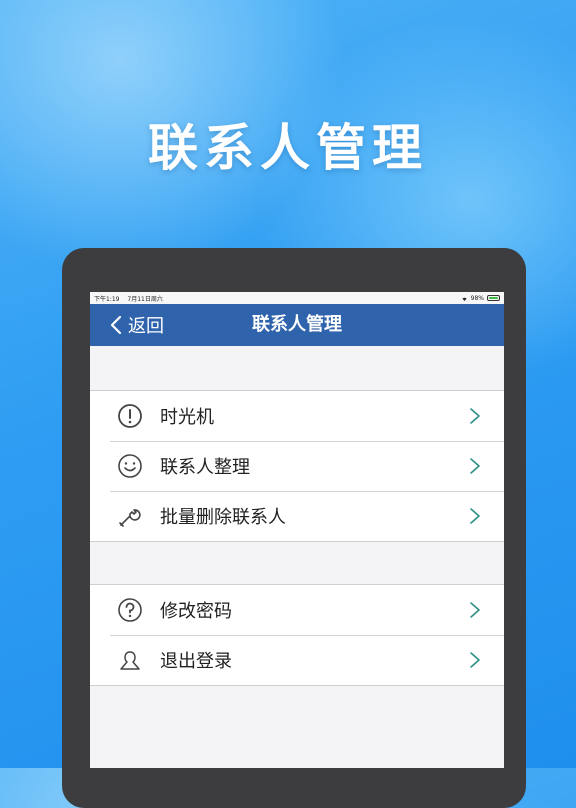 The width and height of the screenshot is (576, 808). Describe the element at coordinates (297, 516) in the screenshot. I see `list-item-batch-delete: 批量删除联系人` at that location.